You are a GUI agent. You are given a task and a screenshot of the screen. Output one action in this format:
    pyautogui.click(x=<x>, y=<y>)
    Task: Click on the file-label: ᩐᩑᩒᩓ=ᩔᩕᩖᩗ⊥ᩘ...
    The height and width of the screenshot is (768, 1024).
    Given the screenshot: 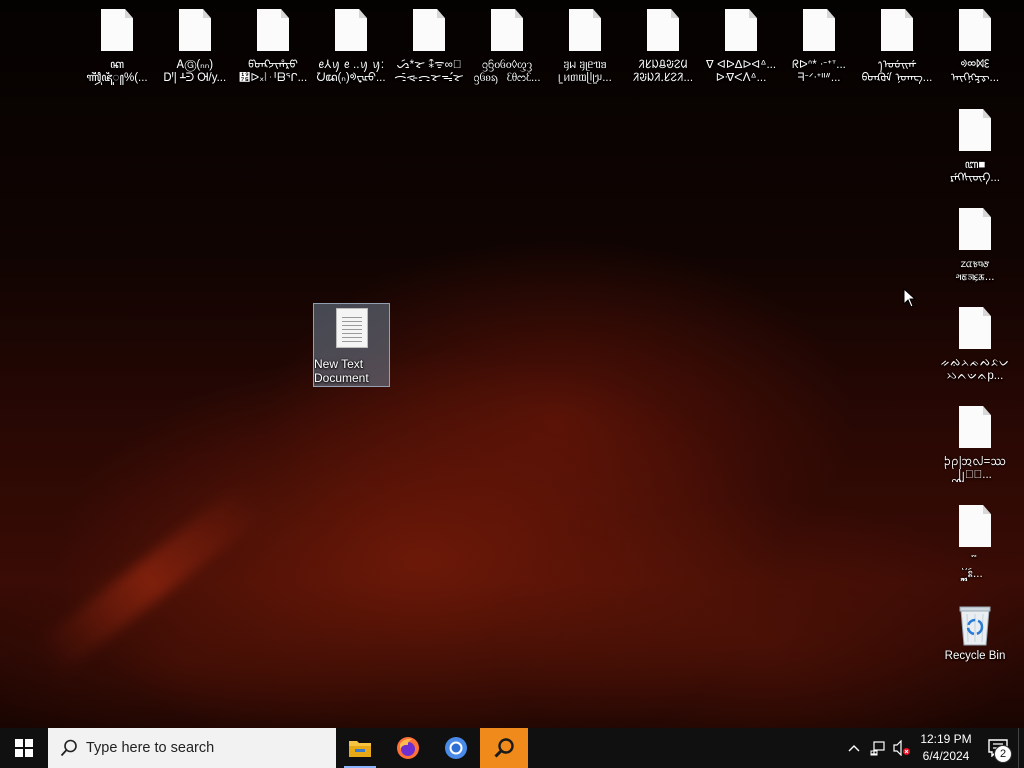 What is the action you would take?
    pyautogui.click(x=975, y=468)
    